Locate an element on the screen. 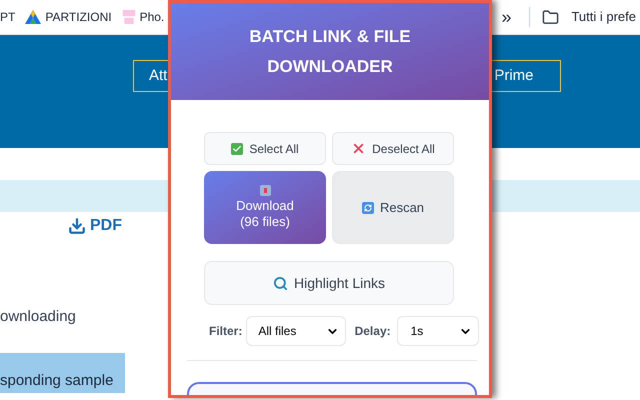  download-tray-icon is located at coordinates (265, 190).